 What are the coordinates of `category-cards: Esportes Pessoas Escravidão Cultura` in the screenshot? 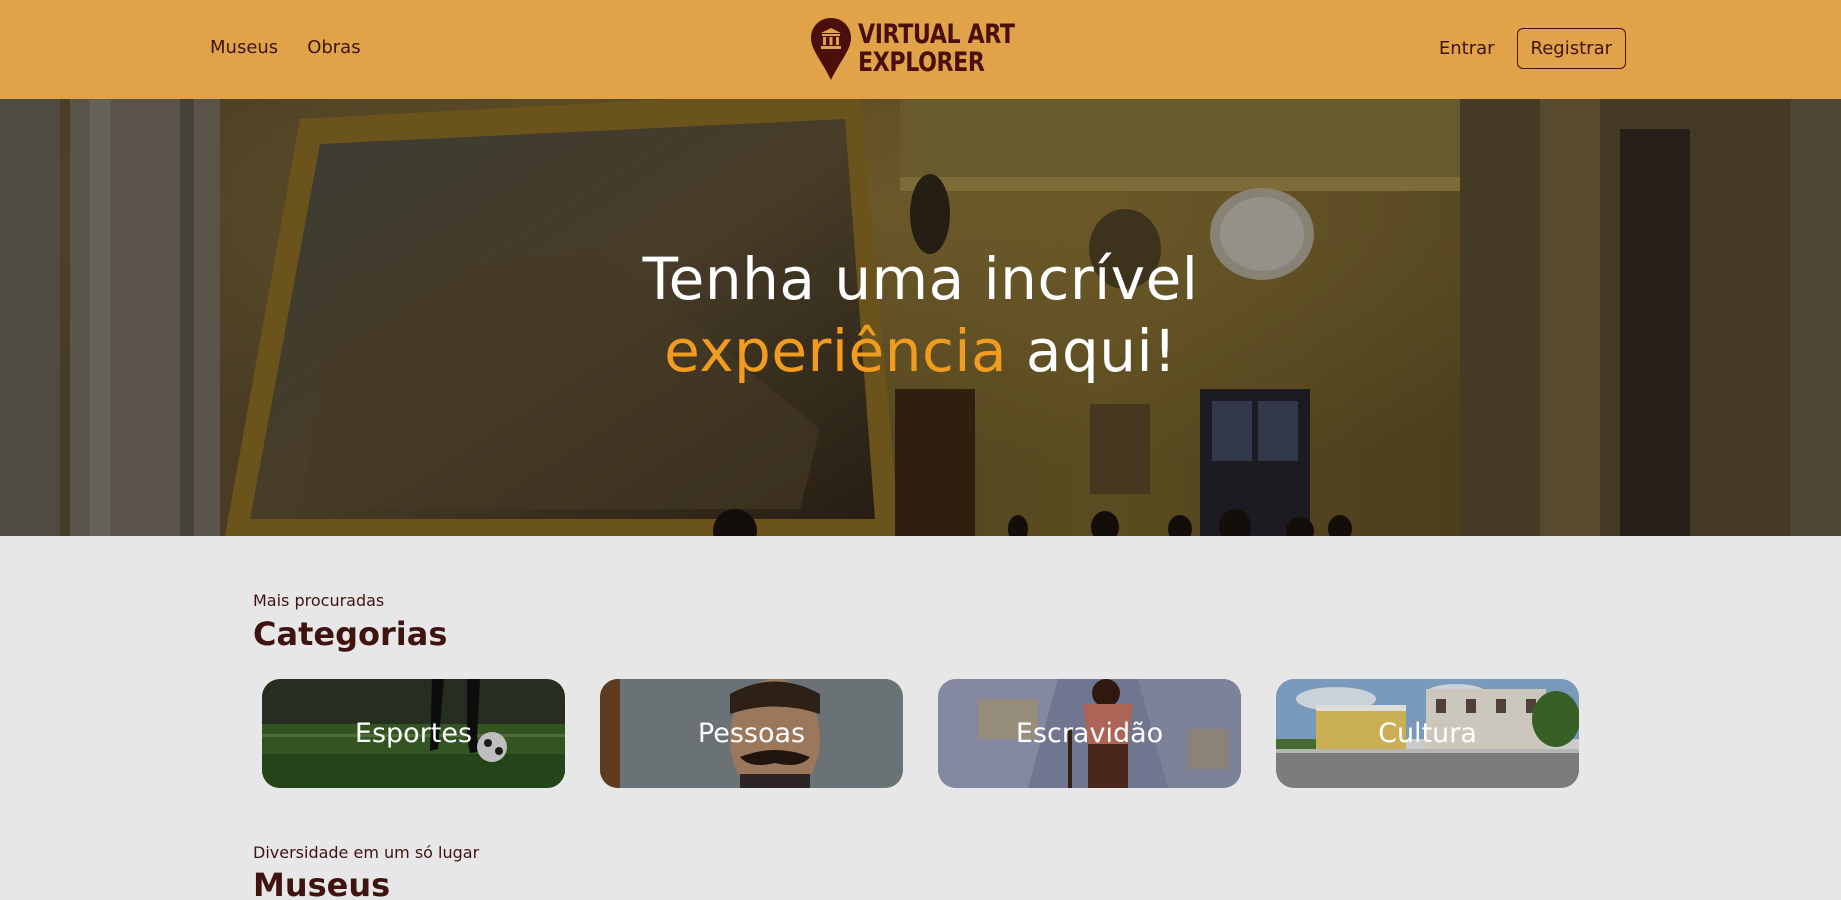 It's located at (920, 733).